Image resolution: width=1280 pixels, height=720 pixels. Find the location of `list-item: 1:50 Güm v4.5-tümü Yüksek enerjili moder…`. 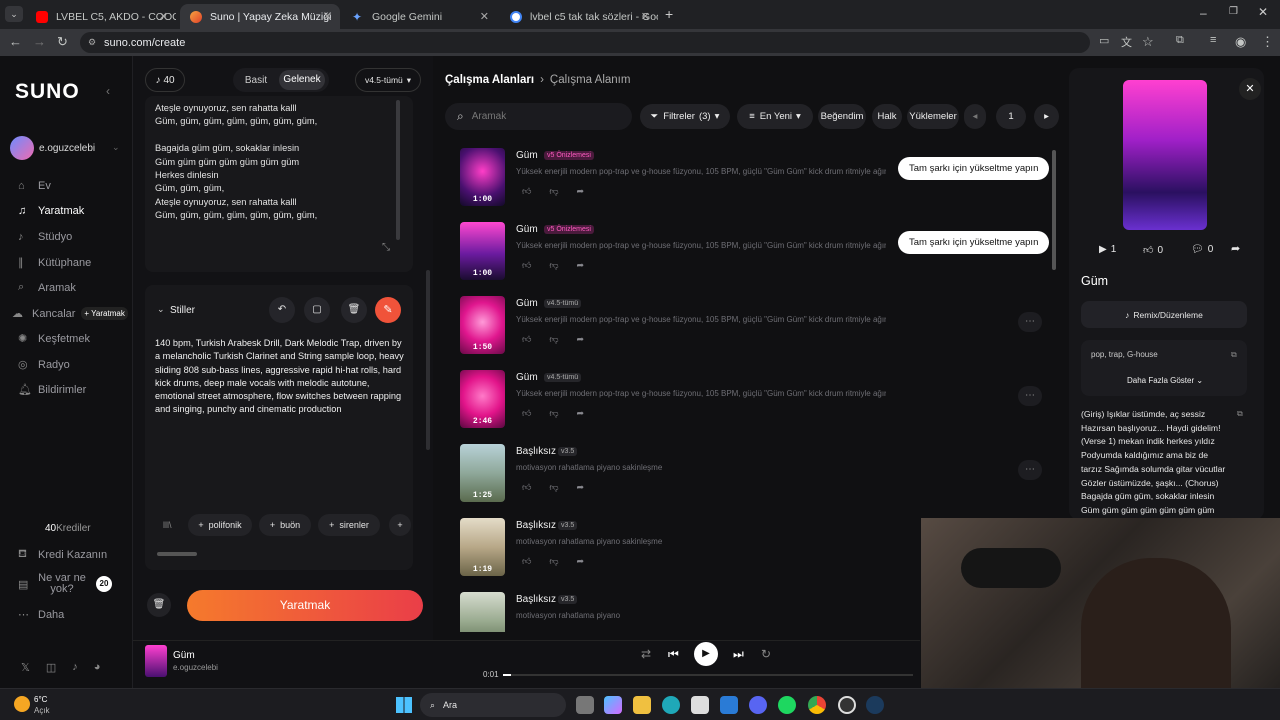

list-item: 1:50 Güm v4.5-tümü Yüksek enerjili moder… is located at coordinates (755, 331).